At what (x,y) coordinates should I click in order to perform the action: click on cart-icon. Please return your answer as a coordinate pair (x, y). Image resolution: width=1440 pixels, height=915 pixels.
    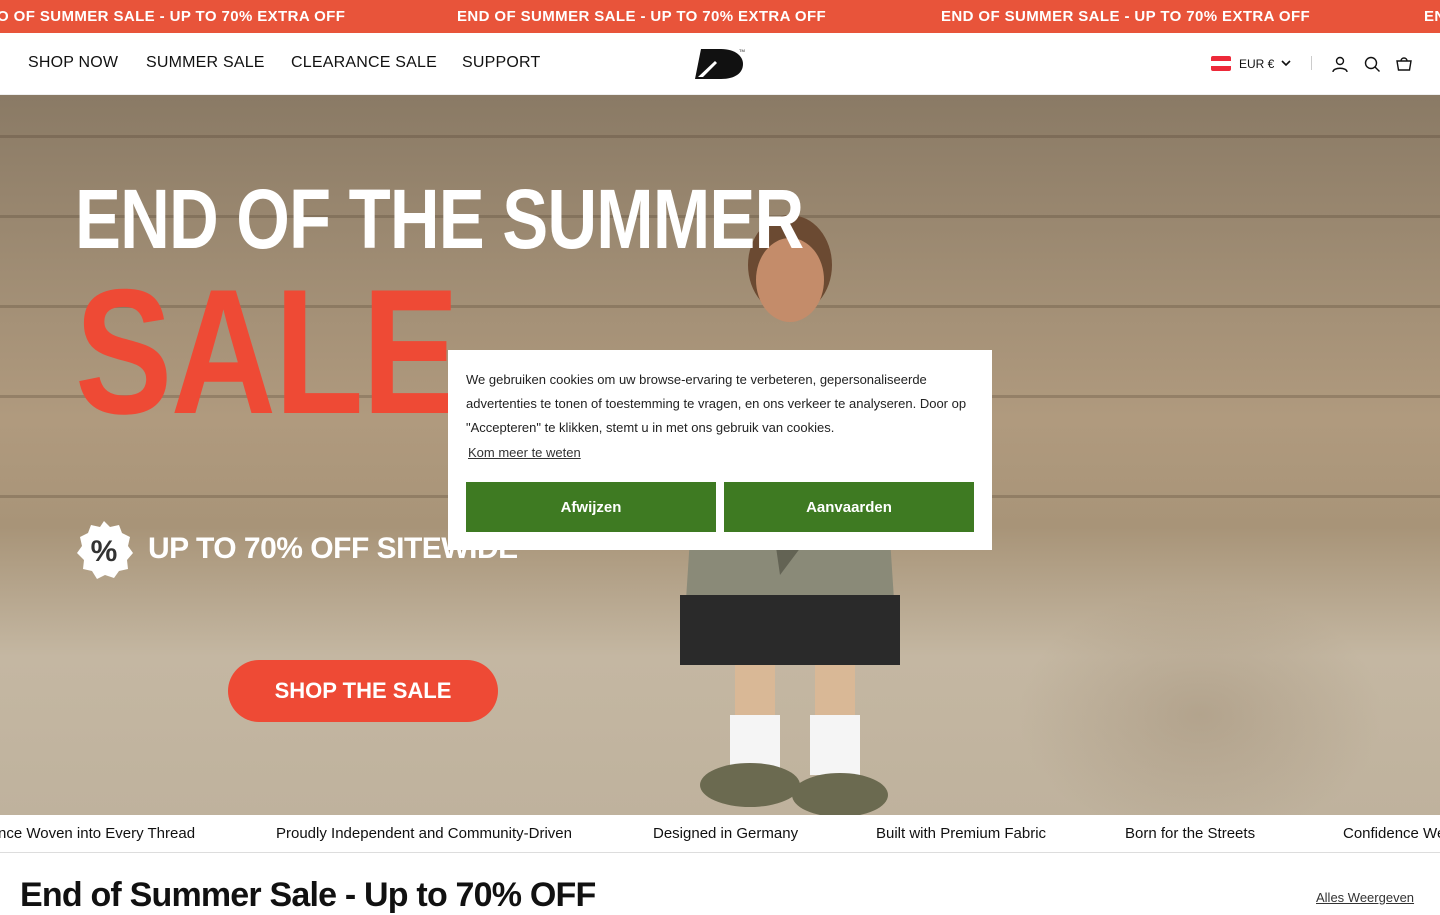
    Looking at the image, I should click on (1404, 64).